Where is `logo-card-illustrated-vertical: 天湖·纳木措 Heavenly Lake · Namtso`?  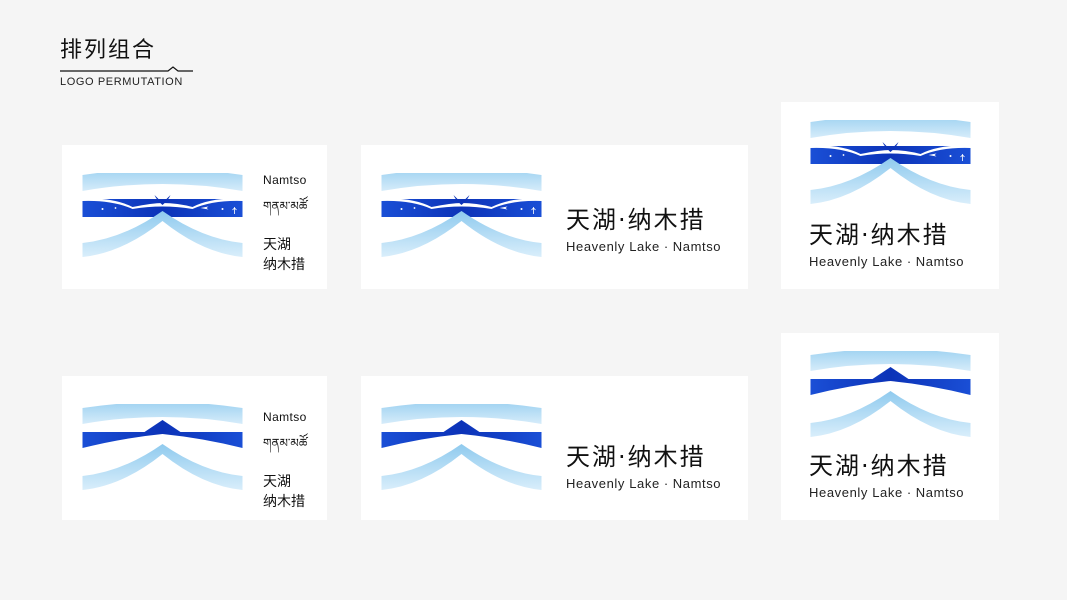
logo-card-illustrated-vertical: 天湖·纳木措 Heavenly Lake · Namtso is located at coordinates (890, 195).